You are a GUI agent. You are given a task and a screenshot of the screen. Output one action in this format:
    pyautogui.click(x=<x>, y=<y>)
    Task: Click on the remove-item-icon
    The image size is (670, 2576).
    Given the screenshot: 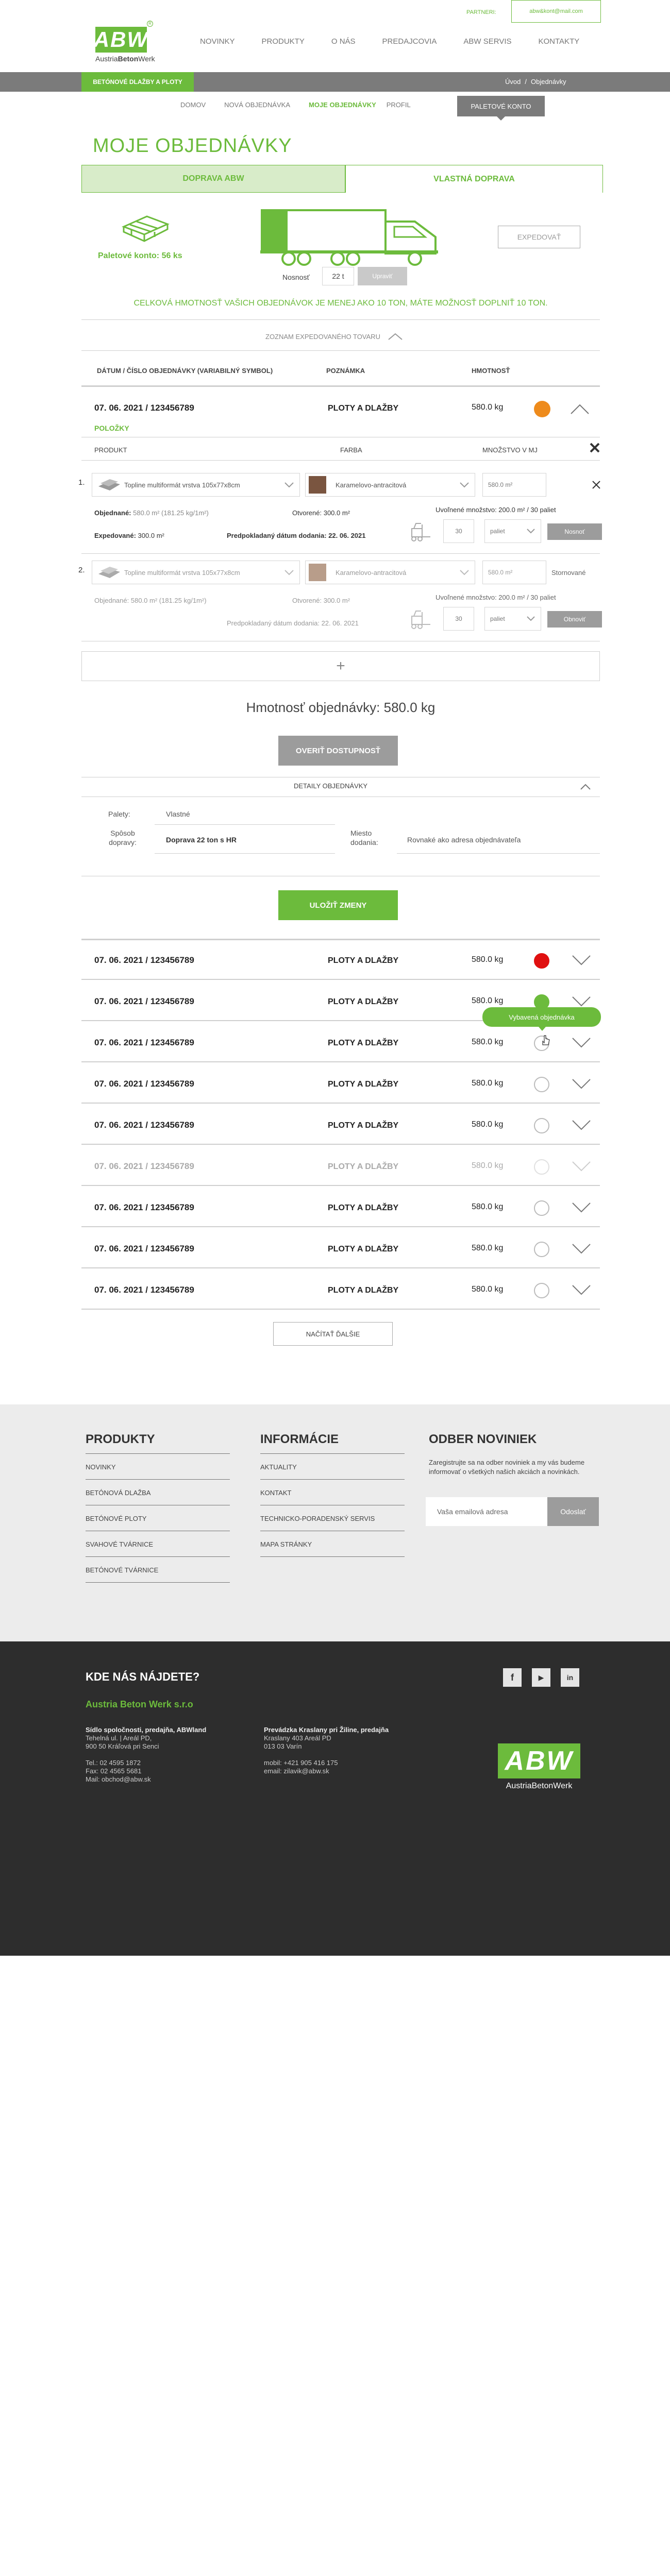 What is the action you would take?
    pyautogui.click(x=596, y=485)
    